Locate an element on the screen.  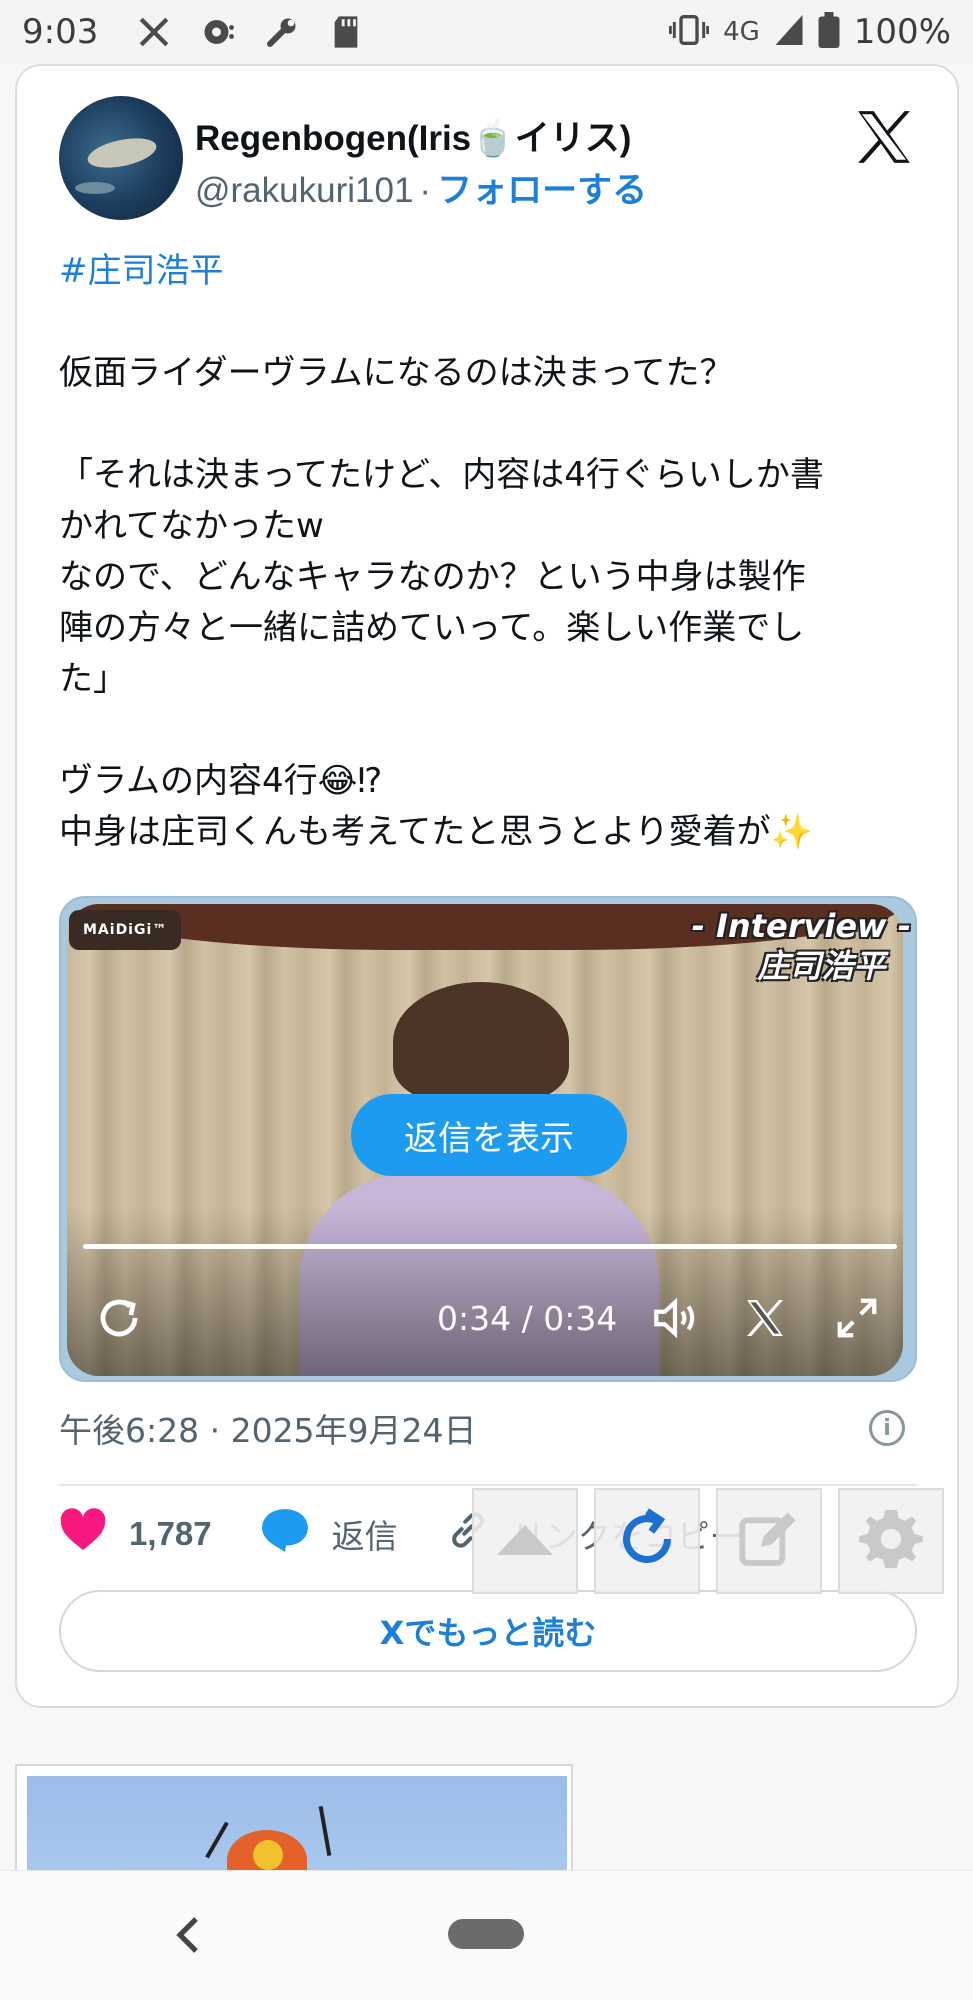
read-more-on-x-button: Xでもっと読む is located at coordinates (488, 1631).